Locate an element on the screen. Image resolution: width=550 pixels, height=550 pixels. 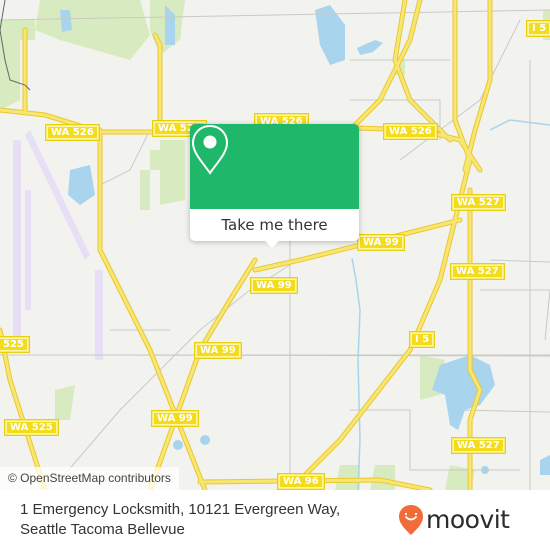
take-me-there-button: Take me there is located at coordinates (274, 225).